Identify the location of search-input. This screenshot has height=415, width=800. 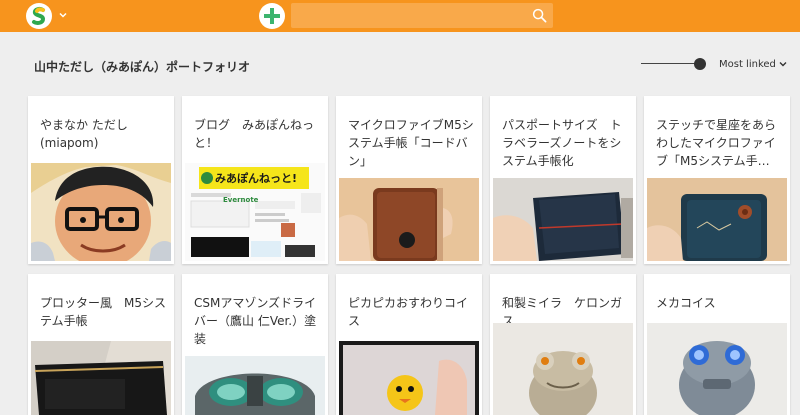
(422, 15).